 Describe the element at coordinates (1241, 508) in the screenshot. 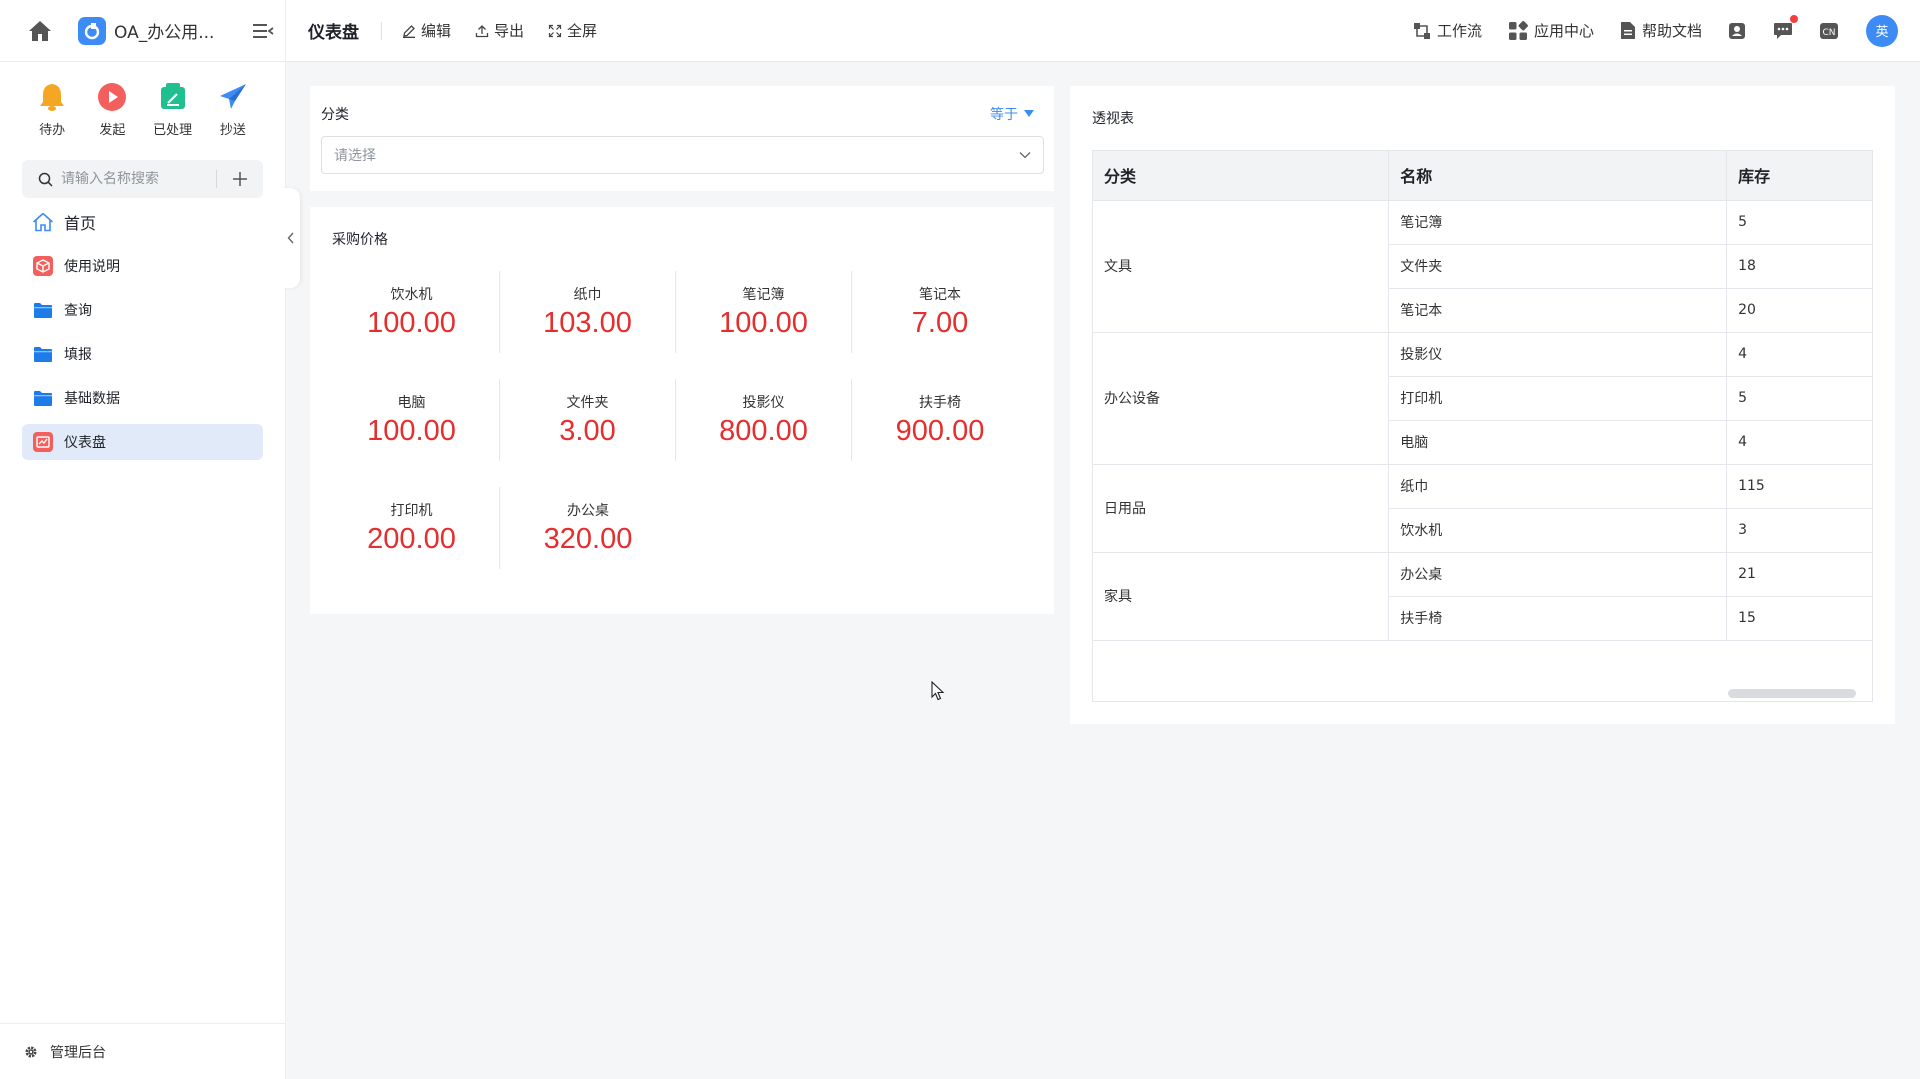

I see `category-cell: 日用品` at that location.